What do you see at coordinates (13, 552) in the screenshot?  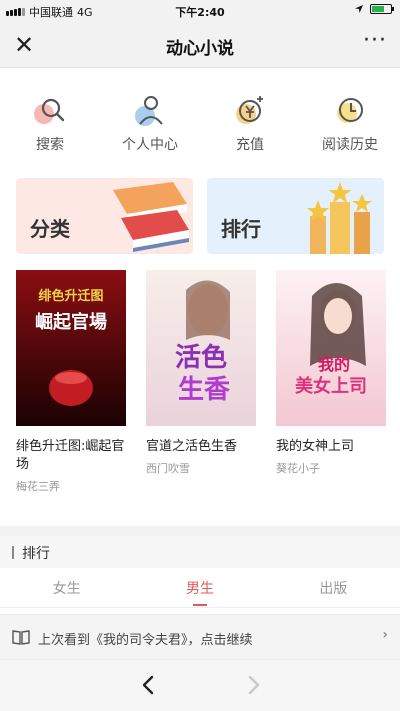 I see `section-marker` at bounding box center [13, 552].